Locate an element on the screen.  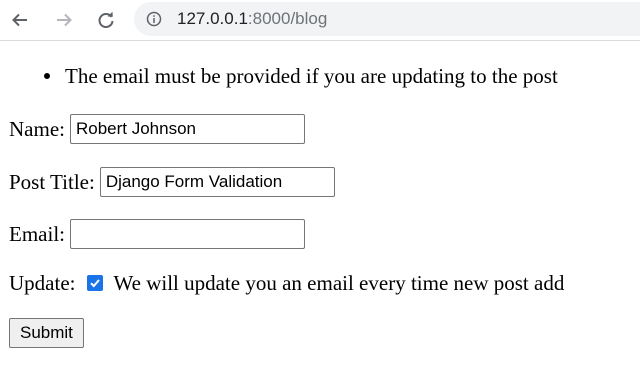
email-label: Email: is located at coordinates (37, 234).